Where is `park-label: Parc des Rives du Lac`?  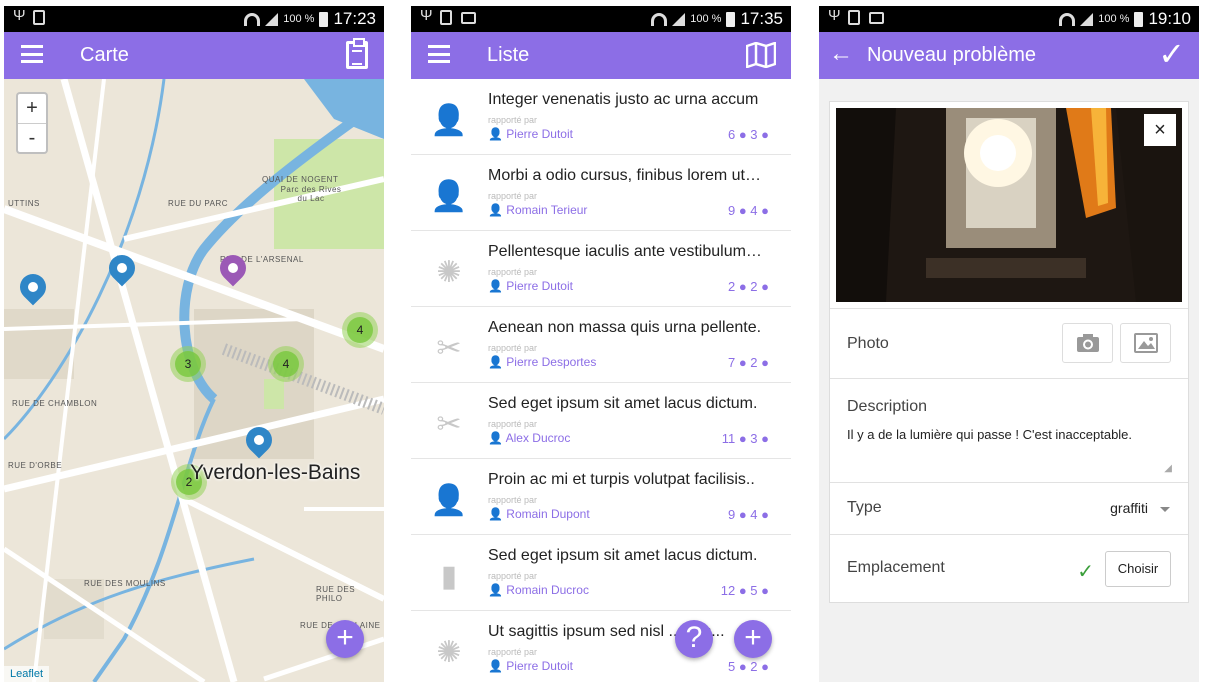
park-label: Parc des Rives du Lac is located at coordinates (311, 194).